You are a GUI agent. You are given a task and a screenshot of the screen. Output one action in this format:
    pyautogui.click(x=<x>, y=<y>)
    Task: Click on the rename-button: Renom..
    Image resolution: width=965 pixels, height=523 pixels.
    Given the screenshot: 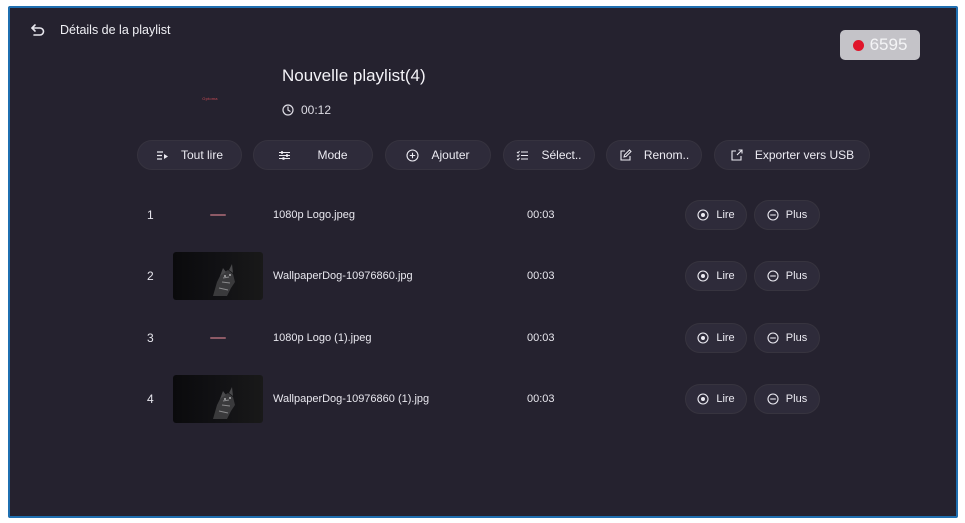 What is the action you would take?
    pyautogui.click(x=654, y=155)
    